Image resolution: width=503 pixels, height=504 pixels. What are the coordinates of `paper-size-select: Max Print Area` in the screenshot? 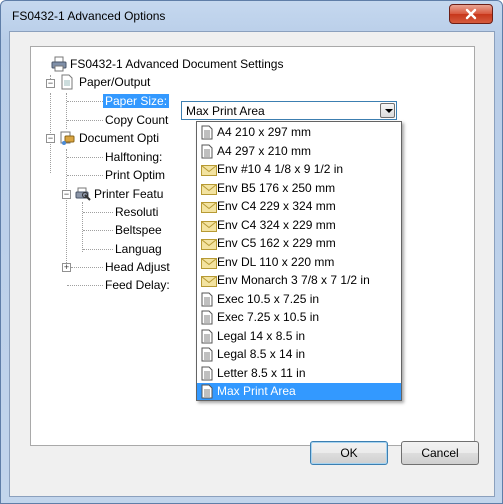 It's located at (289, 110).